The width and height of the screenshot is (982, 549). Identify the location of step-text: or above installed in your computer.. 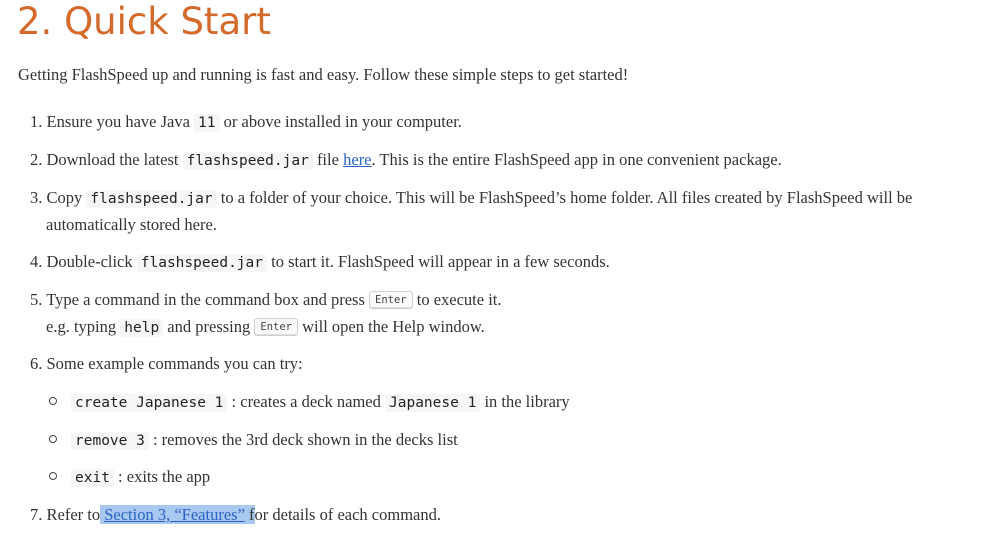
(342, 121).